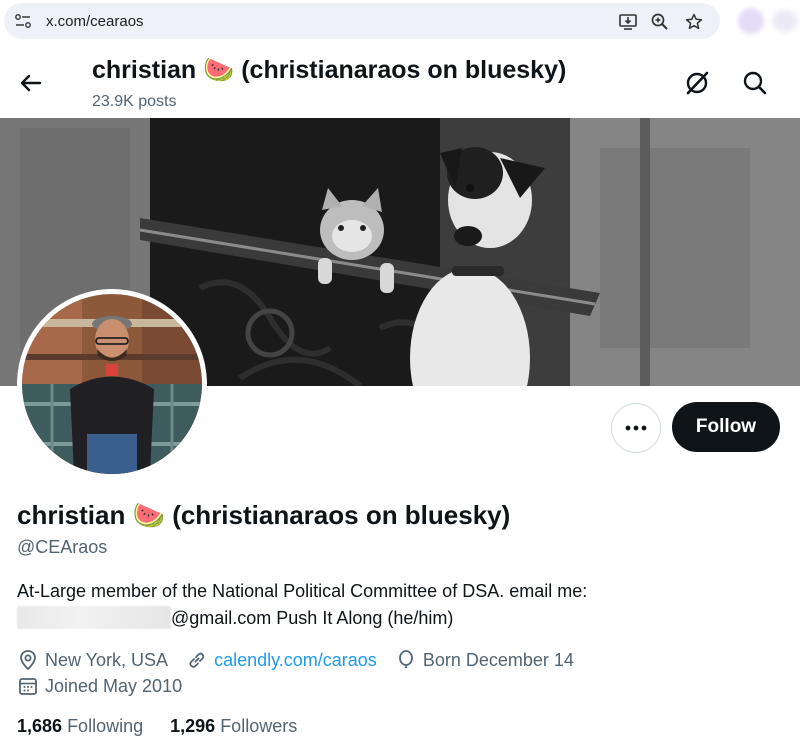 Image resolution: width=800 pixels, height=743 pixels. Describe the element at coordinates (105, 726) in the screenshot. I see `following-label: Following` at that location.